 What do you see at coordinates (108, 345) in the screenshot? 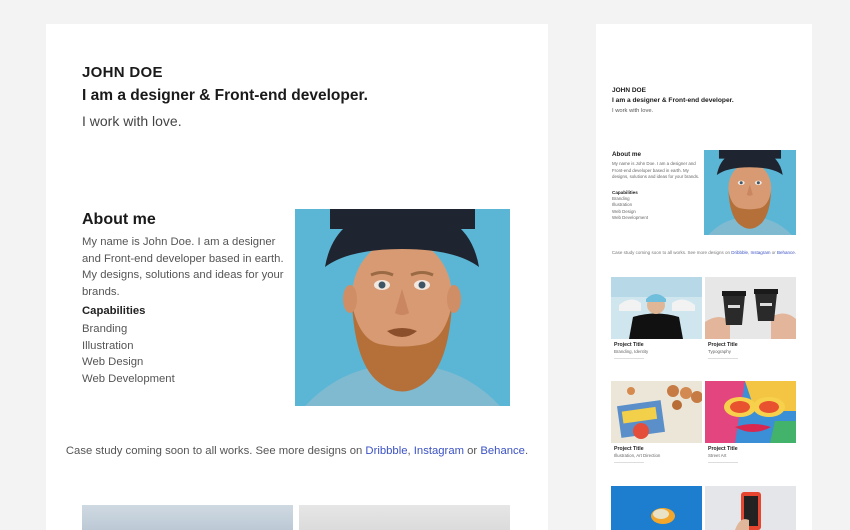
I see `capability-item: Illustration` at bounding box center [108, 345].